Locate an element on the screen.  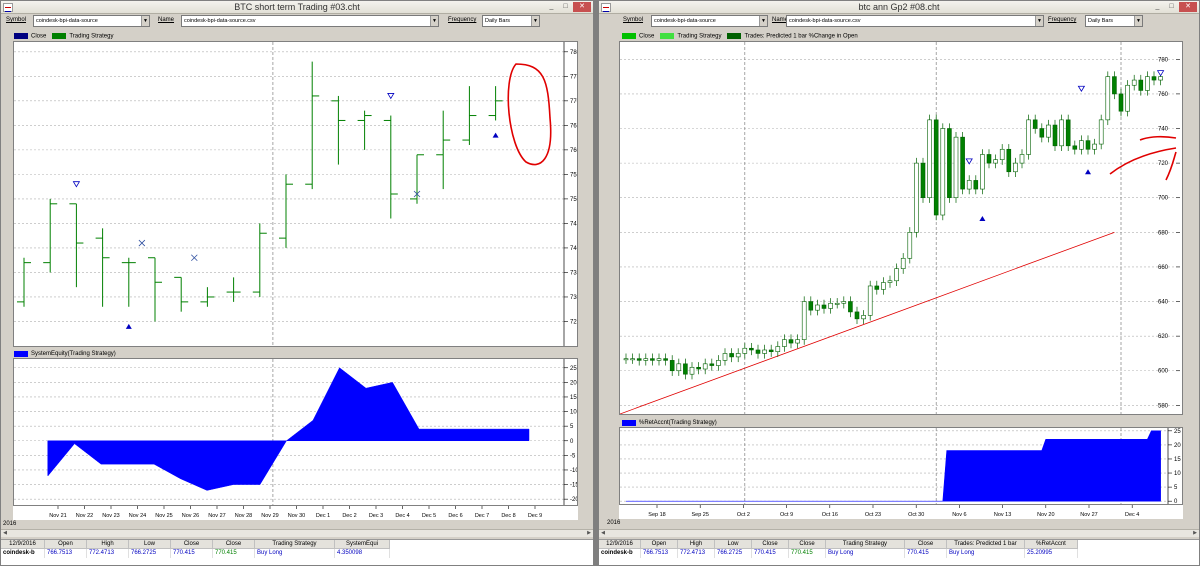
left-title-bar: BTC short term Trading #03.cht _ □ ✕ is located at coordinates (297, 7).